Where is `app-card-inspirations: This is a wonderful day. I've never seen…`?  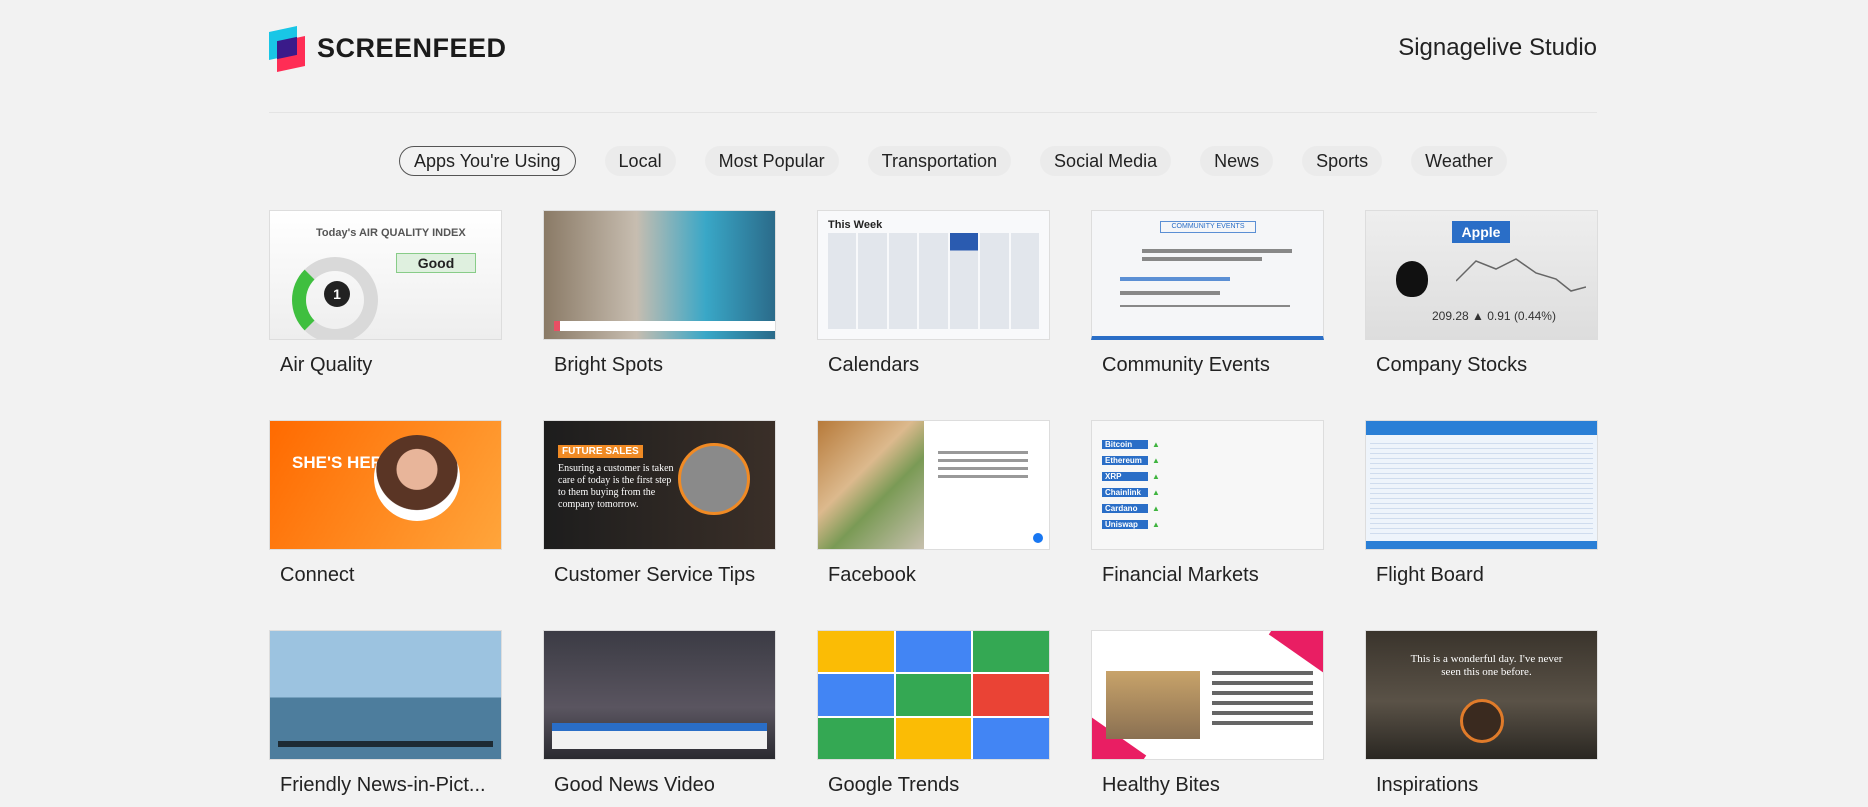
app-card-inspirations: This is a wonderful day. I've never seen… is located at coordinates (1481, 718).